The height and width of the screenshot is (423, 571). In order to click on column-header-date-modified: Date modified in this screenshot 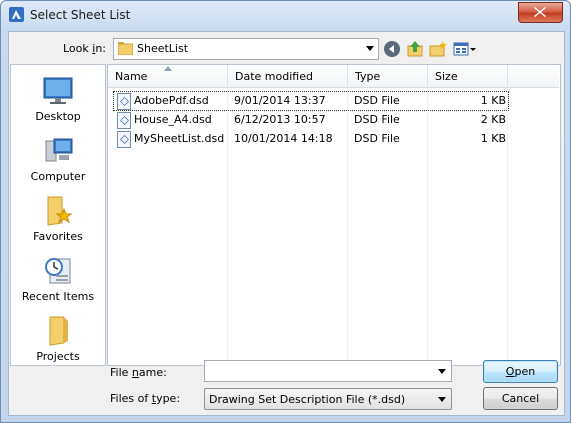, I will do `click(288, 76)`.